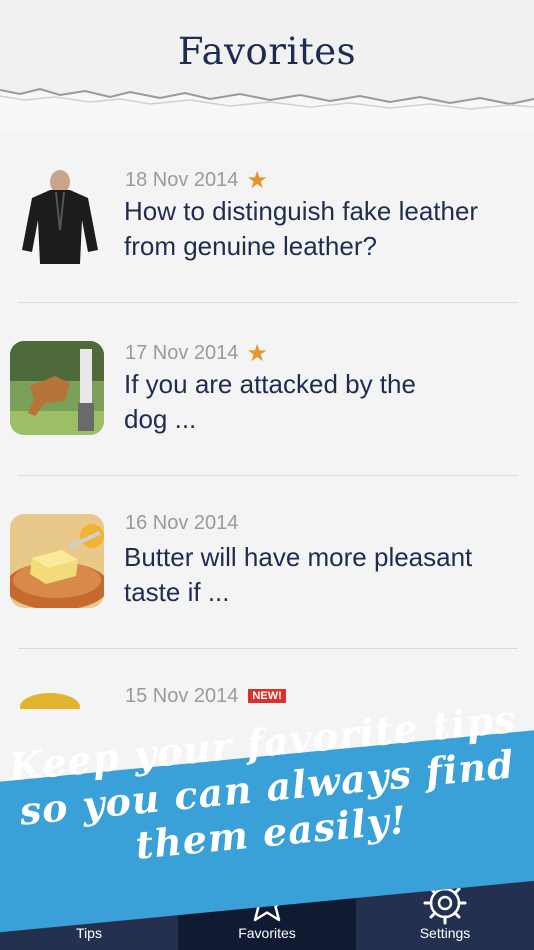 The image size is (534, 950). Describe the element at coordinates (267, 679) in the screenshot. I see `list-item: 15 Nov 2014 NEW!` at that location.